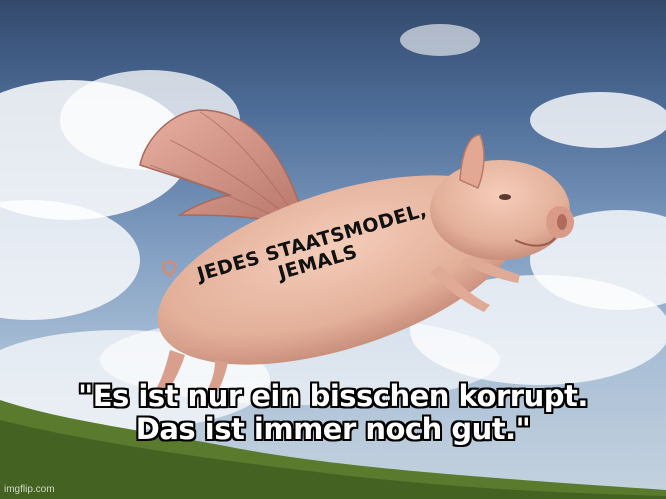  Describe the element at coordinates (29, 489) in the screenshot. I see `watermark: imgflip.com` at that location.